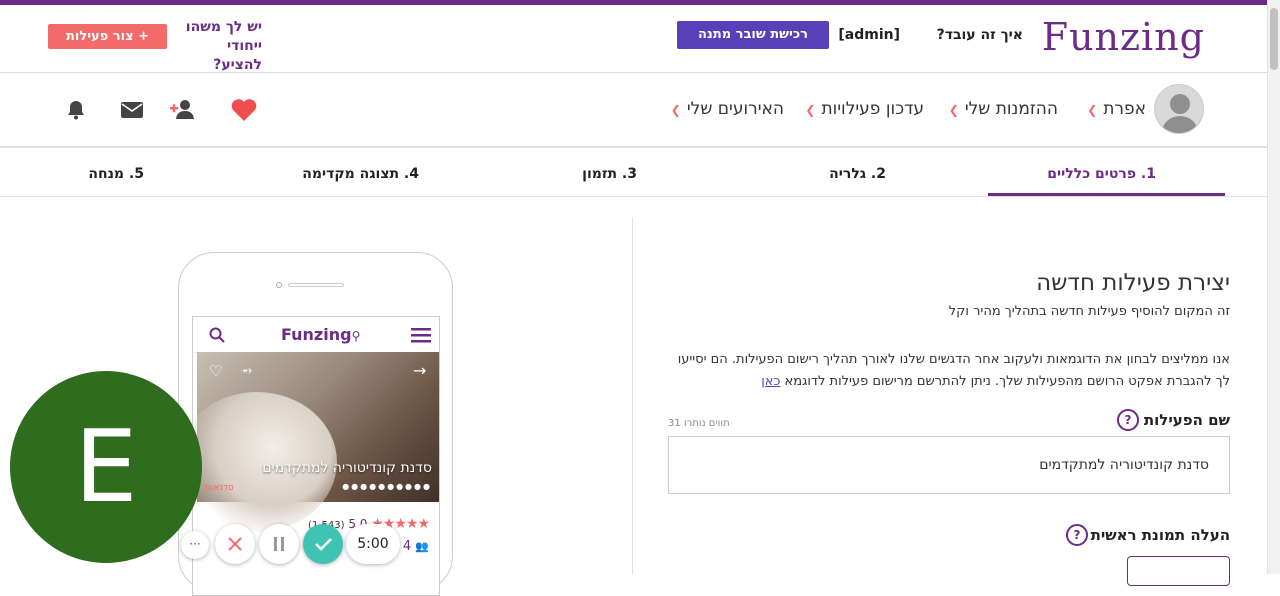 This screenshot has height=596, width=1280. What do you see at coordinates (1011, 109) in the screenshot?
I see `menu-my-orders-label: ההזמנות שלי` at bounding box center [1011, 109].